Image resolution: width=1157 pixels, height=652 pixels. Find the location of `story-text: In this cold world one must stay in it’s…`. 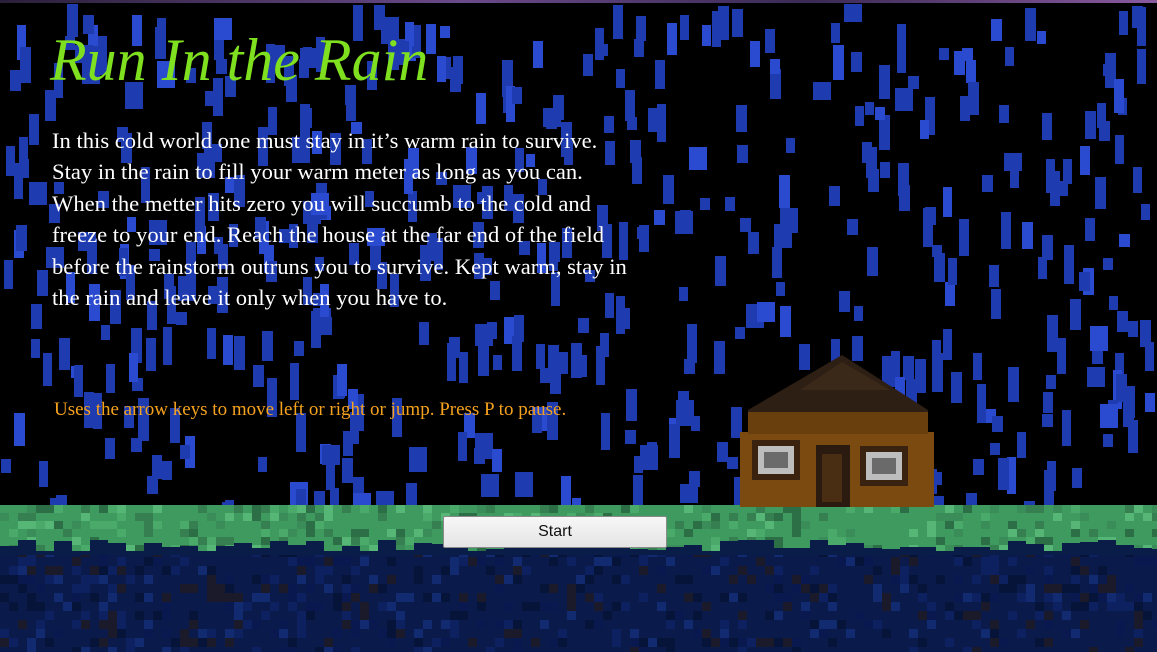

story-text: In this cold world one must stay in it’s… is located at coordinates (339, 219).